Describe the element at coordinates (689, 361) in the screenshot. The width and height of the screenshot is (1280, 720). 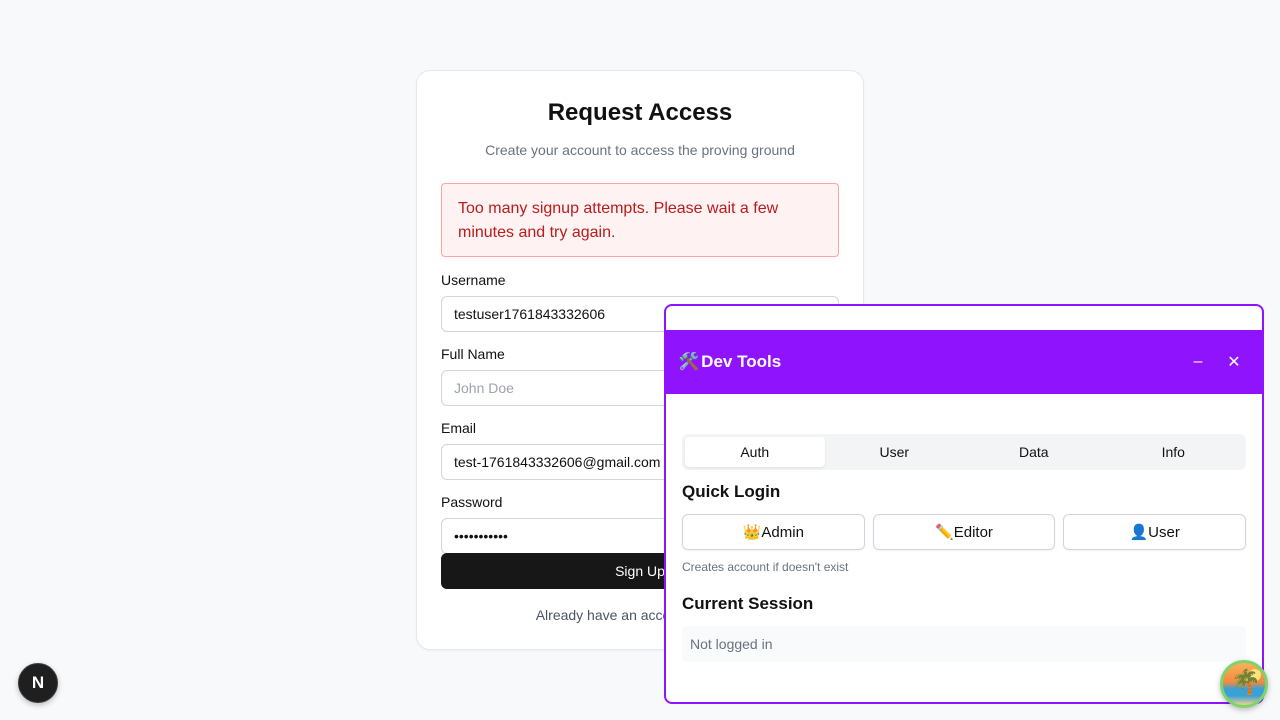
I see `tools-icon: 🛠️` at that location.